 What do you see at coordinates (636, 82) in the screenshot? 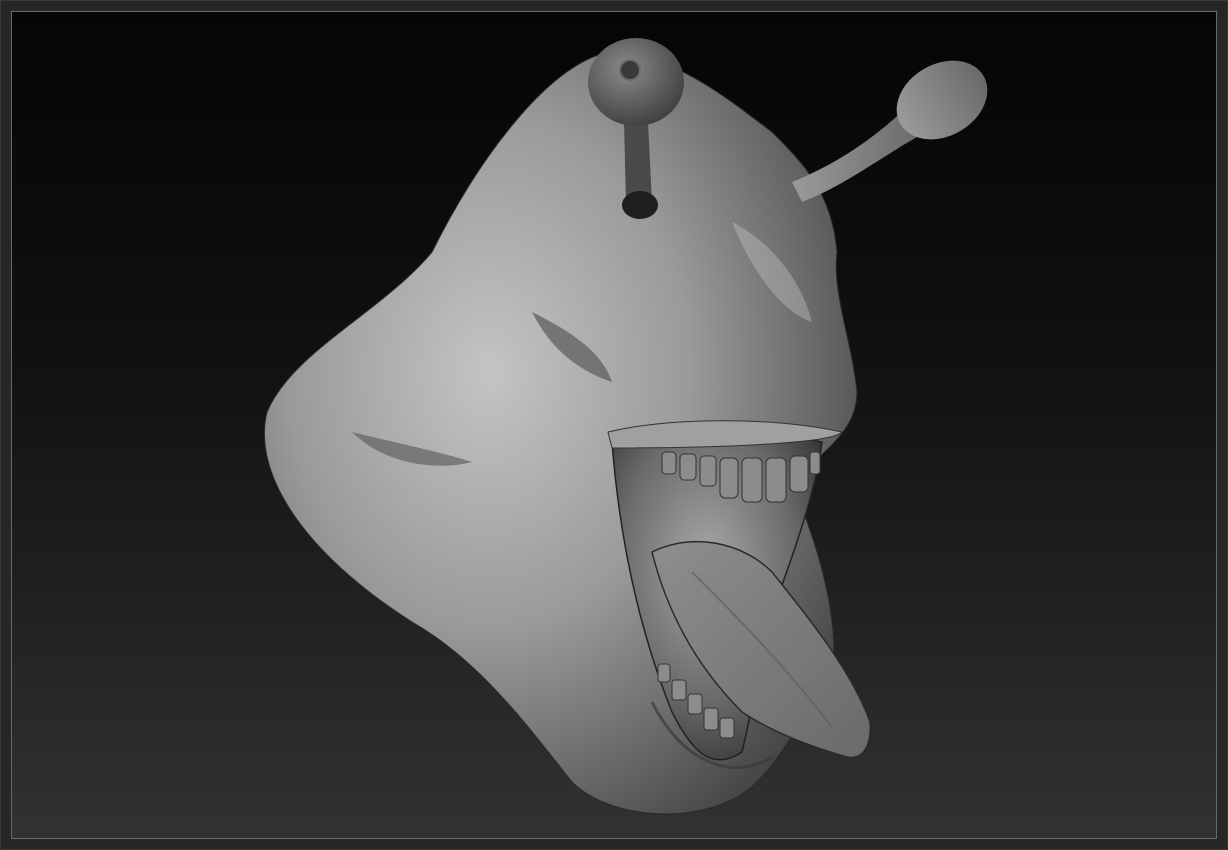
I see `eyeball` at bounding box center [636, 82].